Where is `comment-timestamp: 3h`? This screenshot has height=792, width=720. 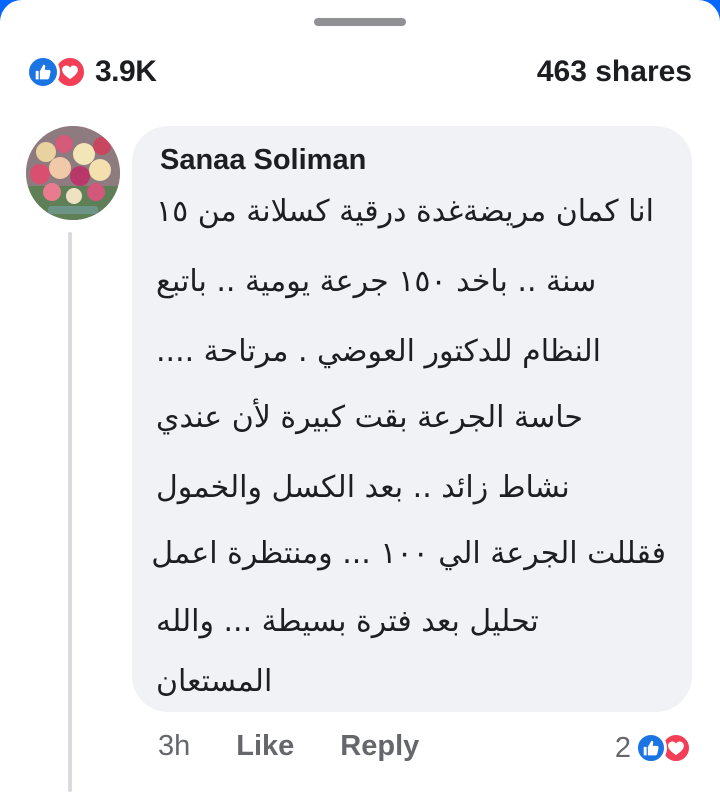
comment-timestamp: 3h is located at coordinates (174, 746).